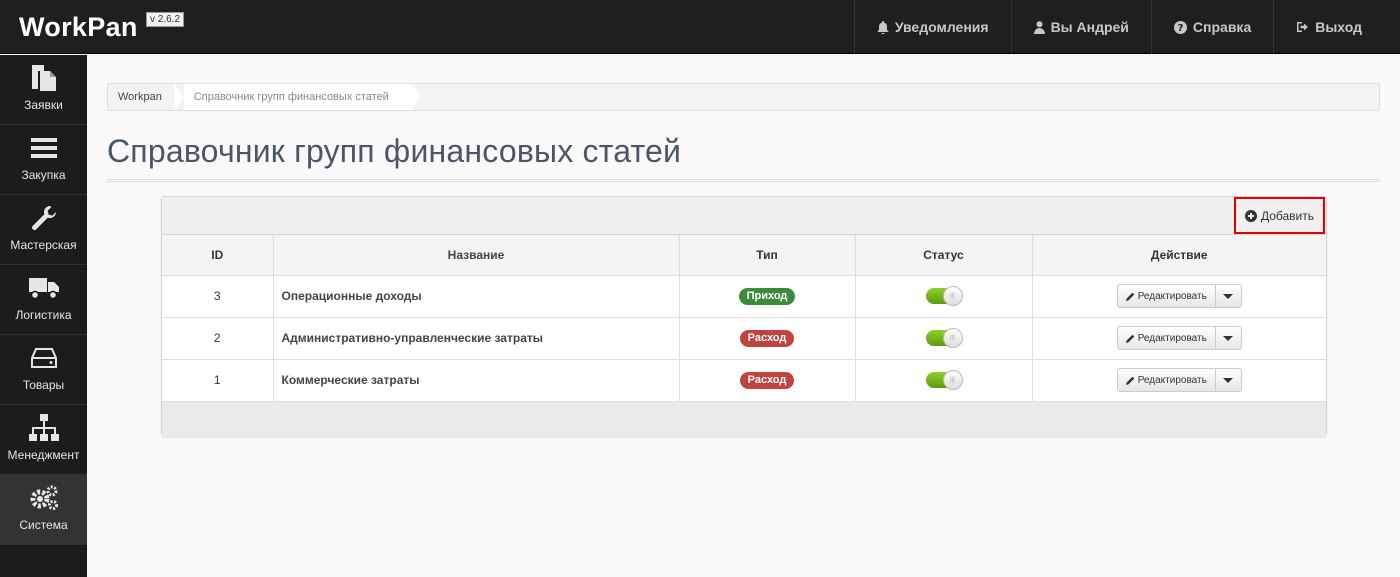 This screenshot has width=1400, height=577. I want to click on nav-logout: Выход, so click(1336, 27).